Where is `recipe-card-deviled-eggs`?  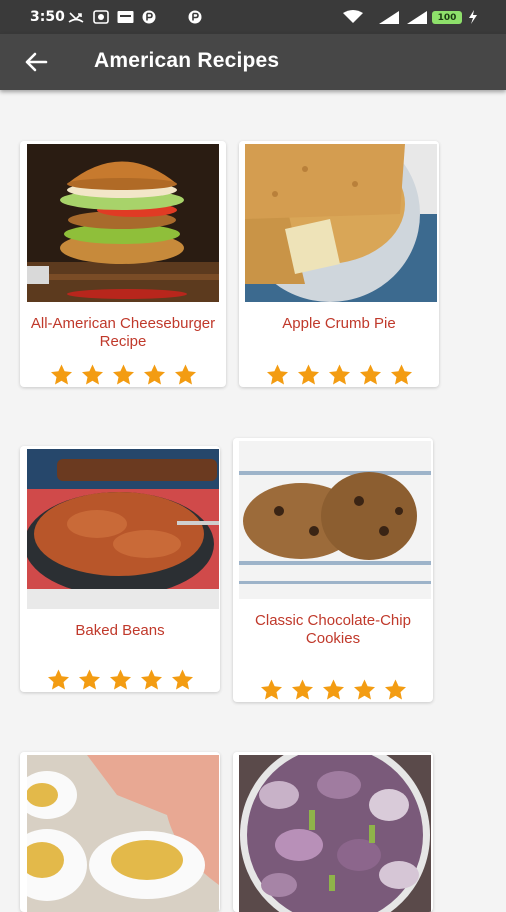
recipe-card-deviled-eggs is located at coordinates (120, 832).